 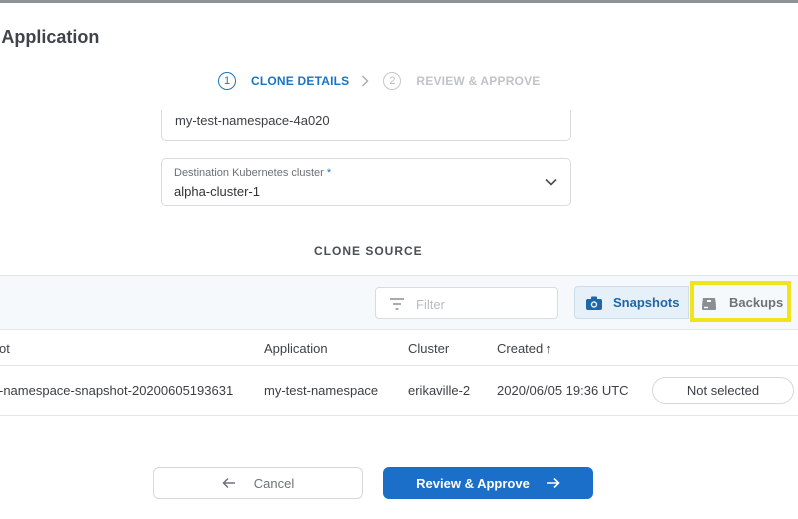 What do you see at coordinates (392, 81) in the screenshot?
I see `step-2-number: 2` at bounding box center [392, 81].